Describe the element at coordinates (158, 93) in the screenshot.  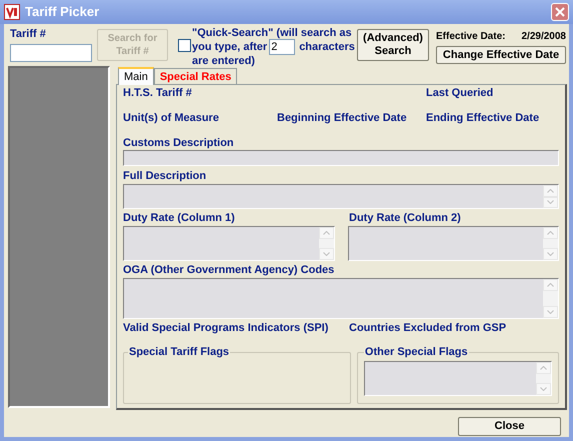
I see `field-label: H.T.S. Tariff #` at that location.